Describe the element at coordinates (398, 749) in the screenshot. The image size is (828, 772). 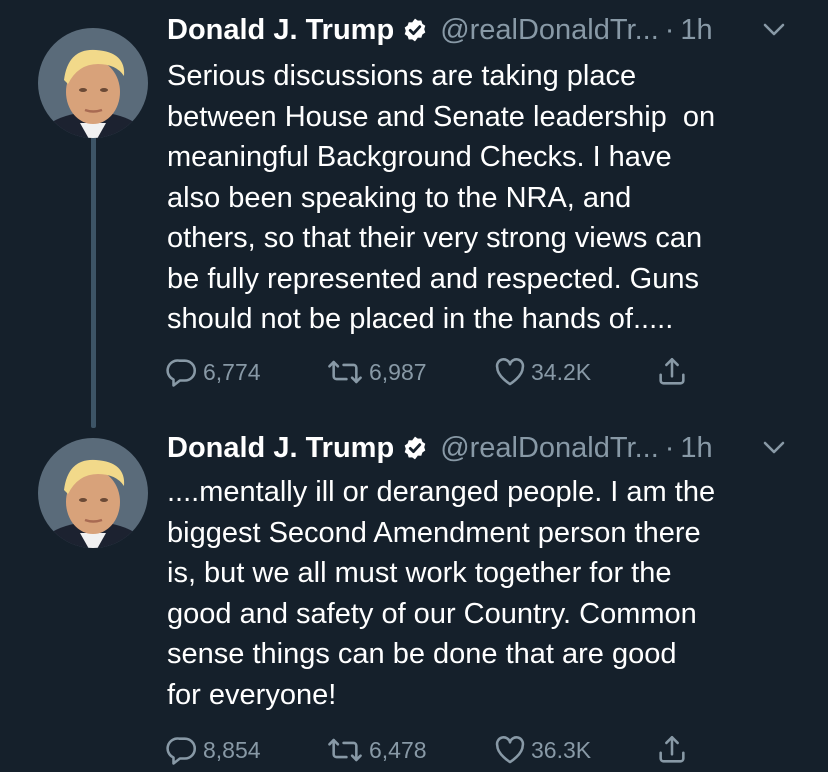
I see `retweet-count: 6,478` at that location.